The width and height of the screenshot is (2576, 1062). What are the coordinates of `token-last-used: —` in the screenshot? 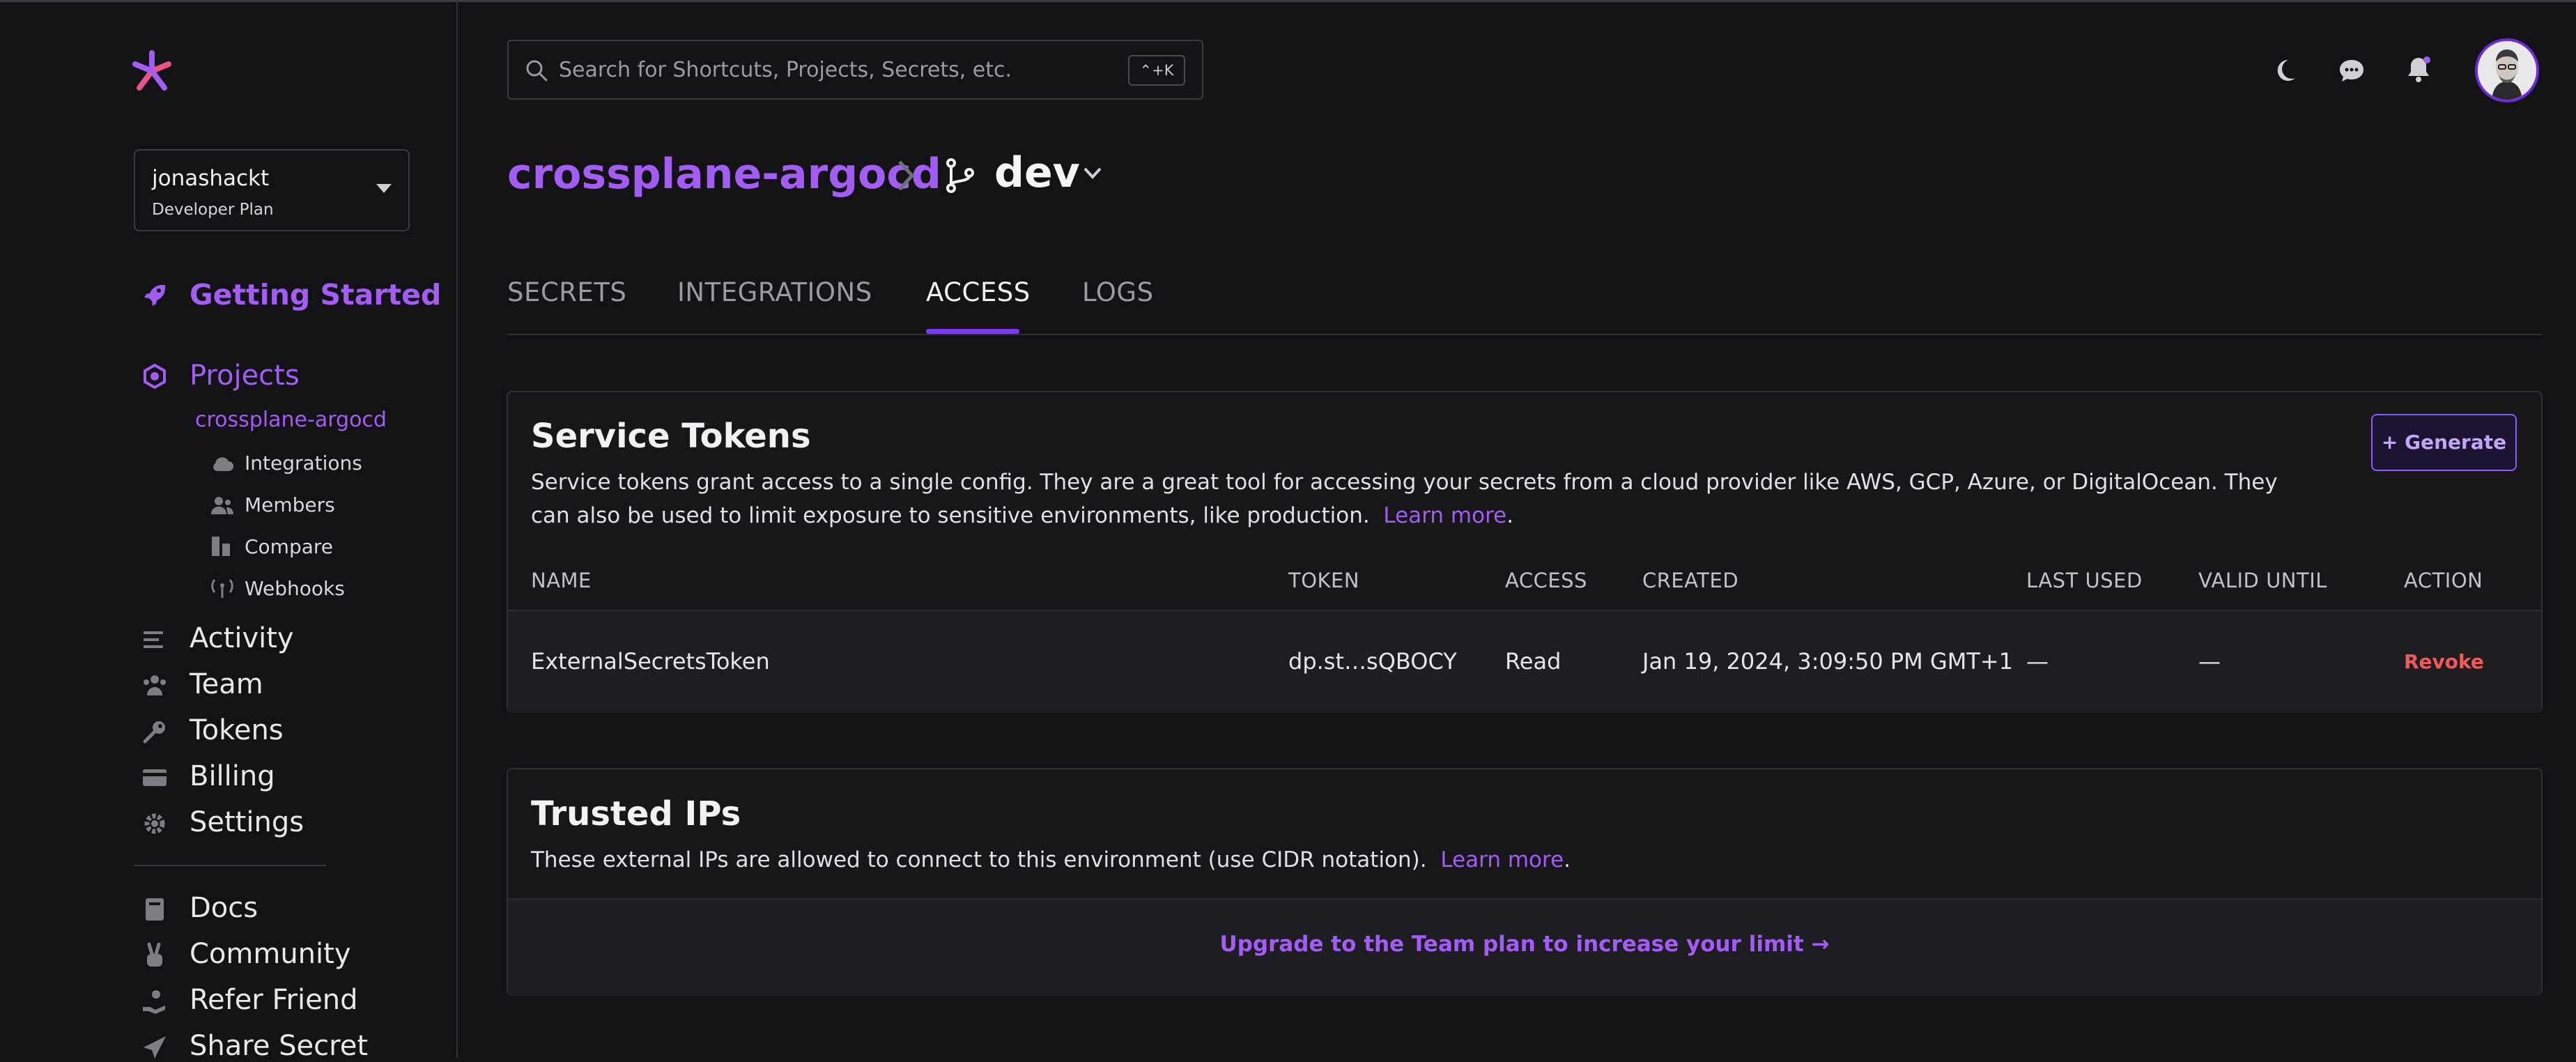 It's located at (2037, 661).